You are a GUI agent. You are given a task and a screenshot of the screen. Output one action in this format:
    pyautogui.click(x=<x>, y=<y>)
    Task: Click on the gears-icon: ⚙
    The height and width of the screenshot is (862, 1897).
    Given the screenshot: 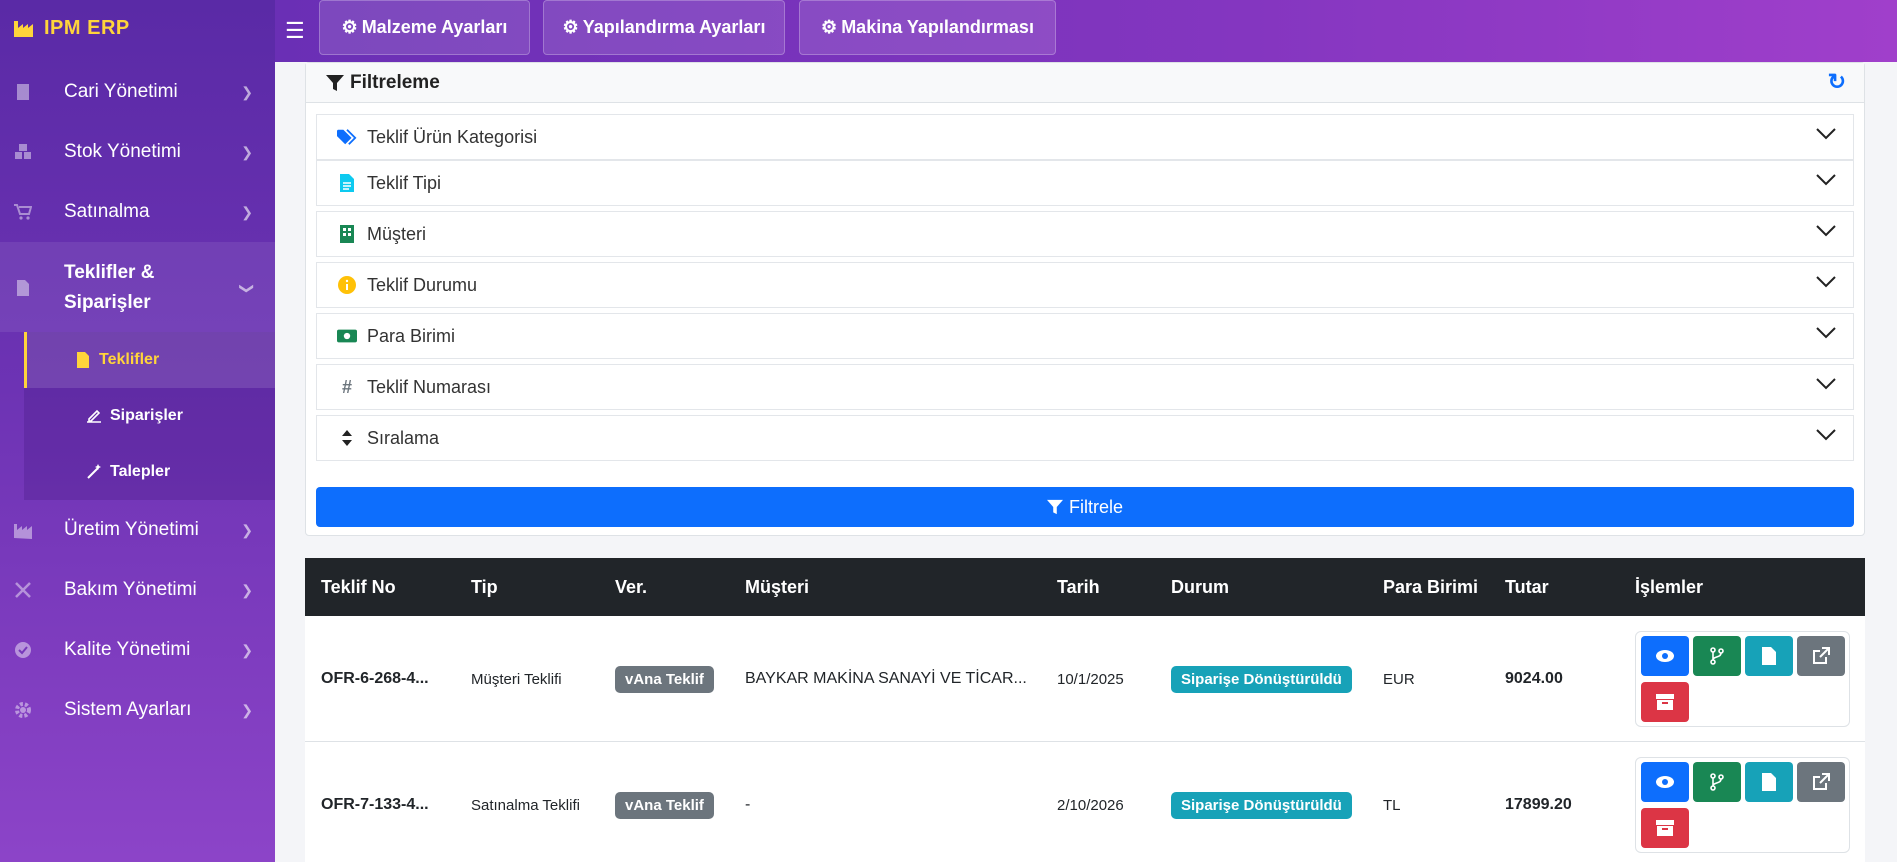 What is the action you would take?
    pyautogui.click(x=829, y=27)
    